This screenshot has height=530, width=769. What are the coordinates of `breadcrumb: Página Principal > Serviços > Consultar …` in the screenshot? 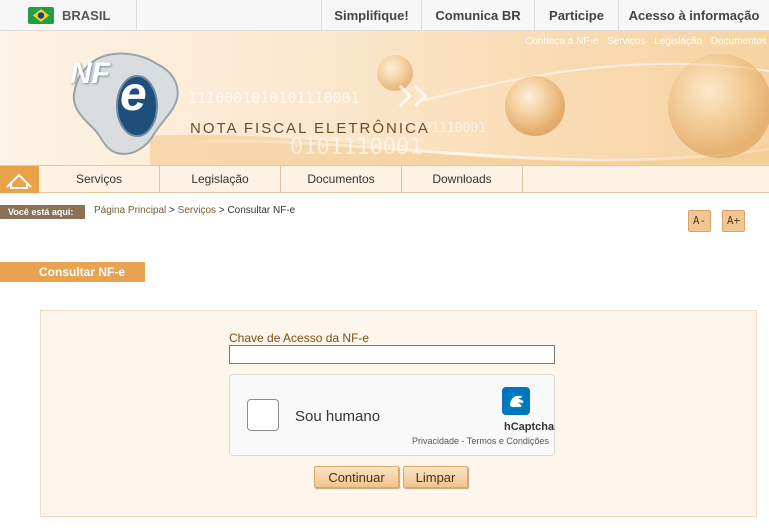 It's located at (194, 210).